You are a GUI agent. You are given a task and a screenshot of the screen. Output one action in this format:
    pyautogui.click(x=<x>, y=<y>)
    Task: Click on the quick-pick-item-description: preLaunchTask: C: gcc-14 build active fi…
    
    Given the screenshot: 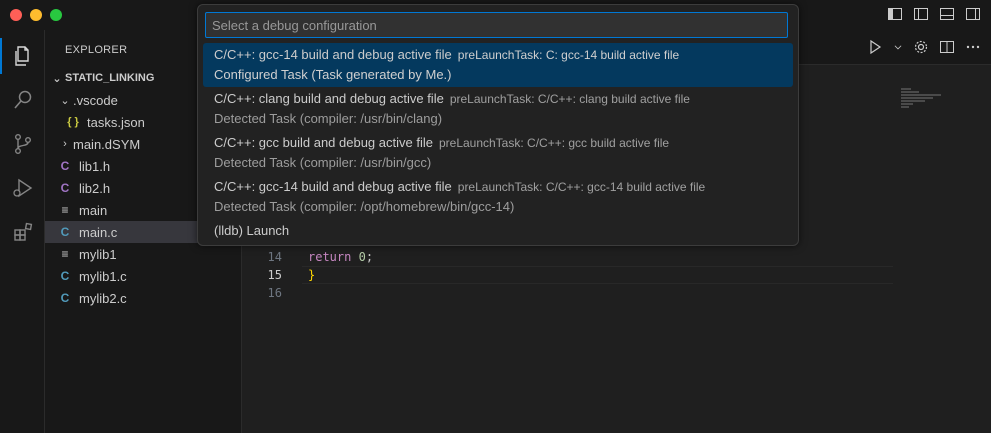 What is the action you would take?
    pyautogui.click(x=568, y=55)
    